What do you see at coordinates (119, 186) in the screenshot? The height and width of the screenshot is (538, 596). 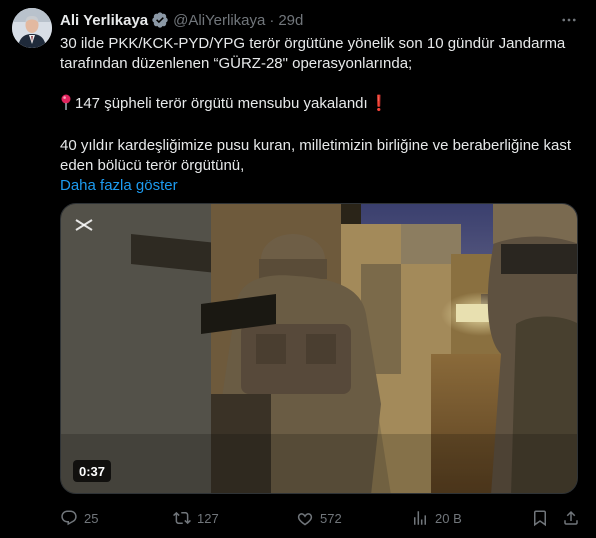 I see `show-more-link: Daha fazla göster` at bounding box center [119, 186].